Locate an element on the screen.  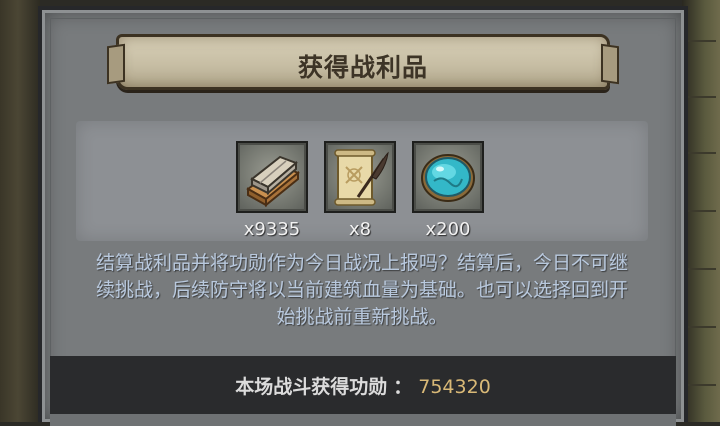
loot-item-bricks: x9335 is located at coordinates (272, 193).